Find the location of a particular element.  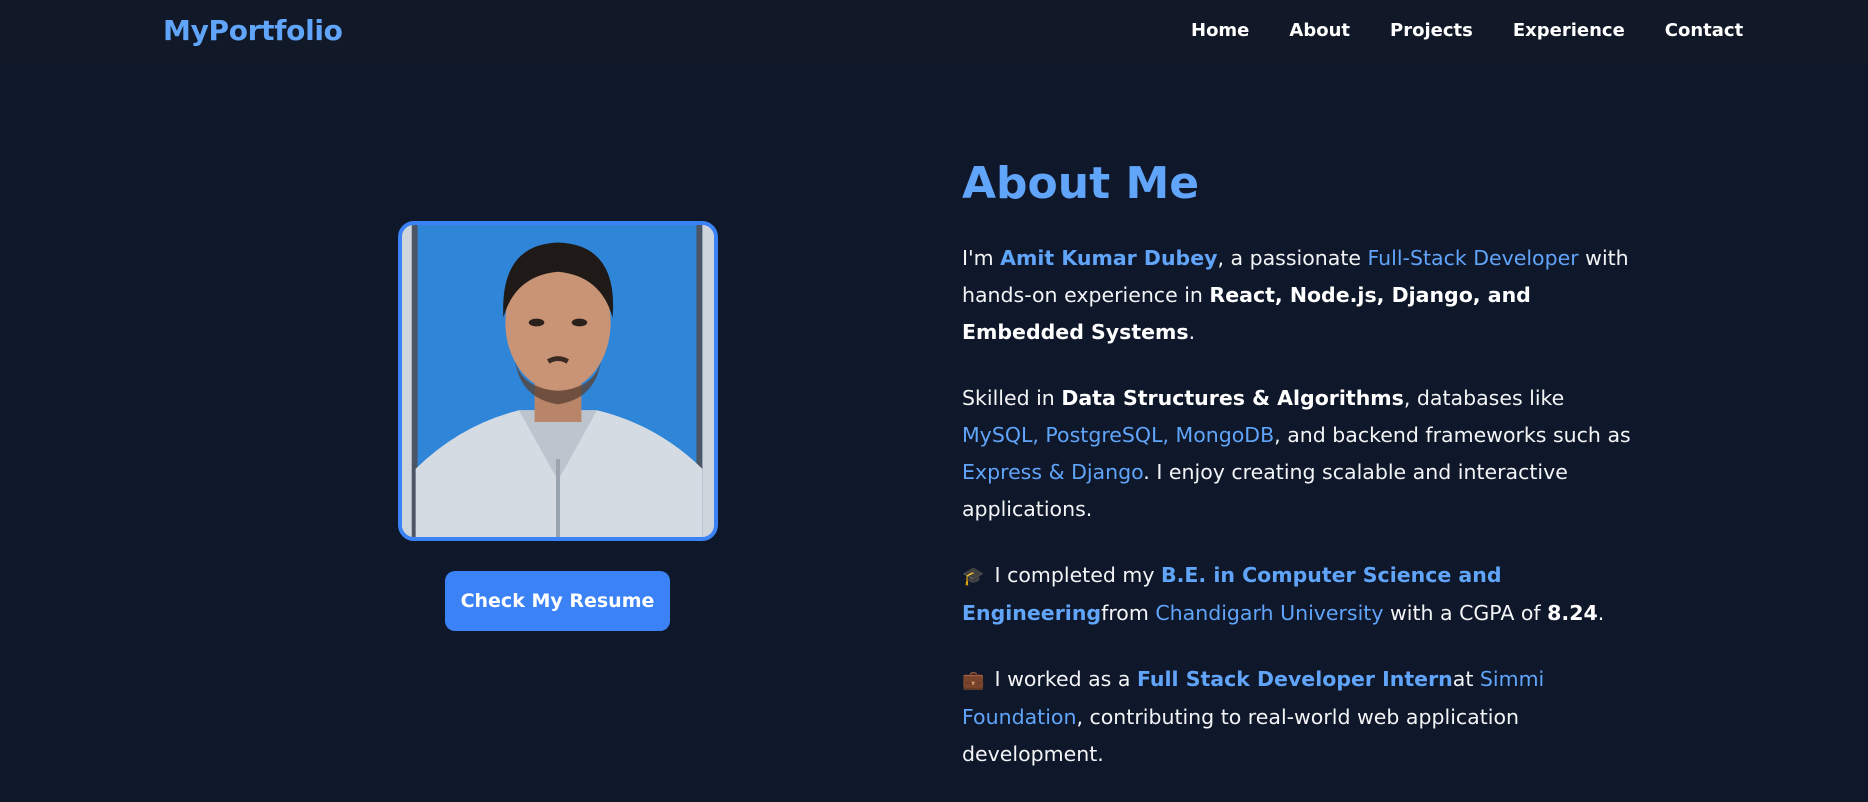

briefcase-icon: 💼 is located at coordinates (973, 680).